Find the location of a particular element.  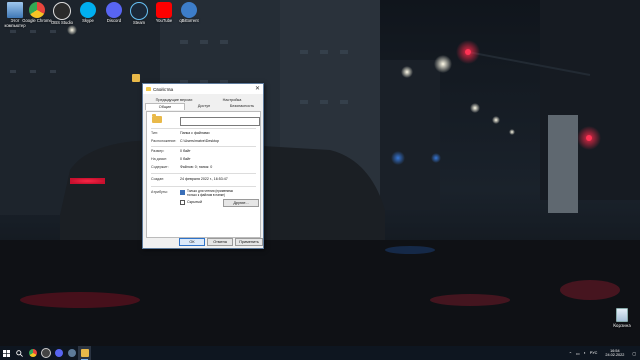

language-indicator: РУС is located at coordinates (594, 353).